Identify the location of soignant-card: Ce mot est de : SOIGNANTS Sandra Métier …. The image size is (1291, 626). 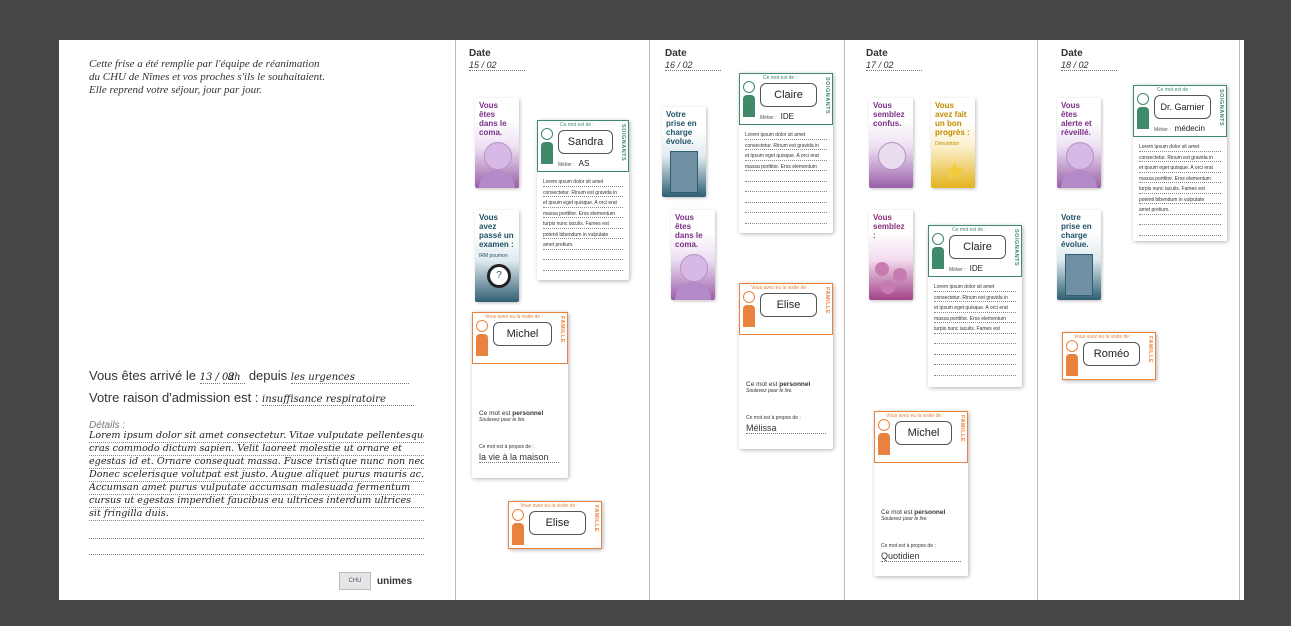
(583, 200).